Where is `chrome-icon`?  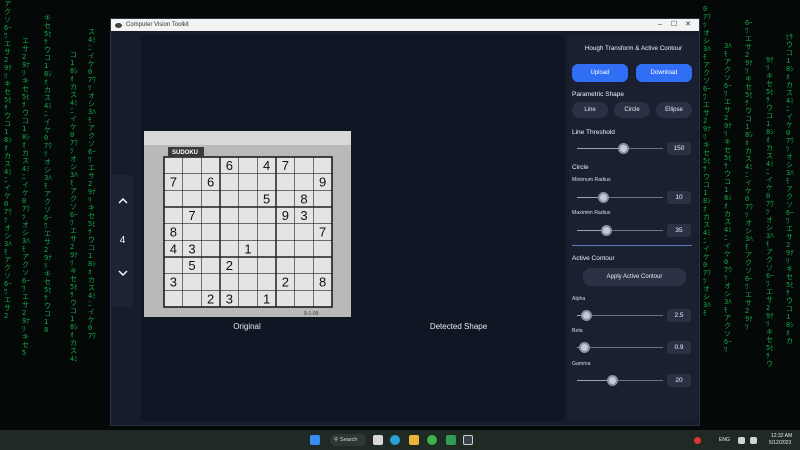 chrome-icon is located at coordinates (432, 440).